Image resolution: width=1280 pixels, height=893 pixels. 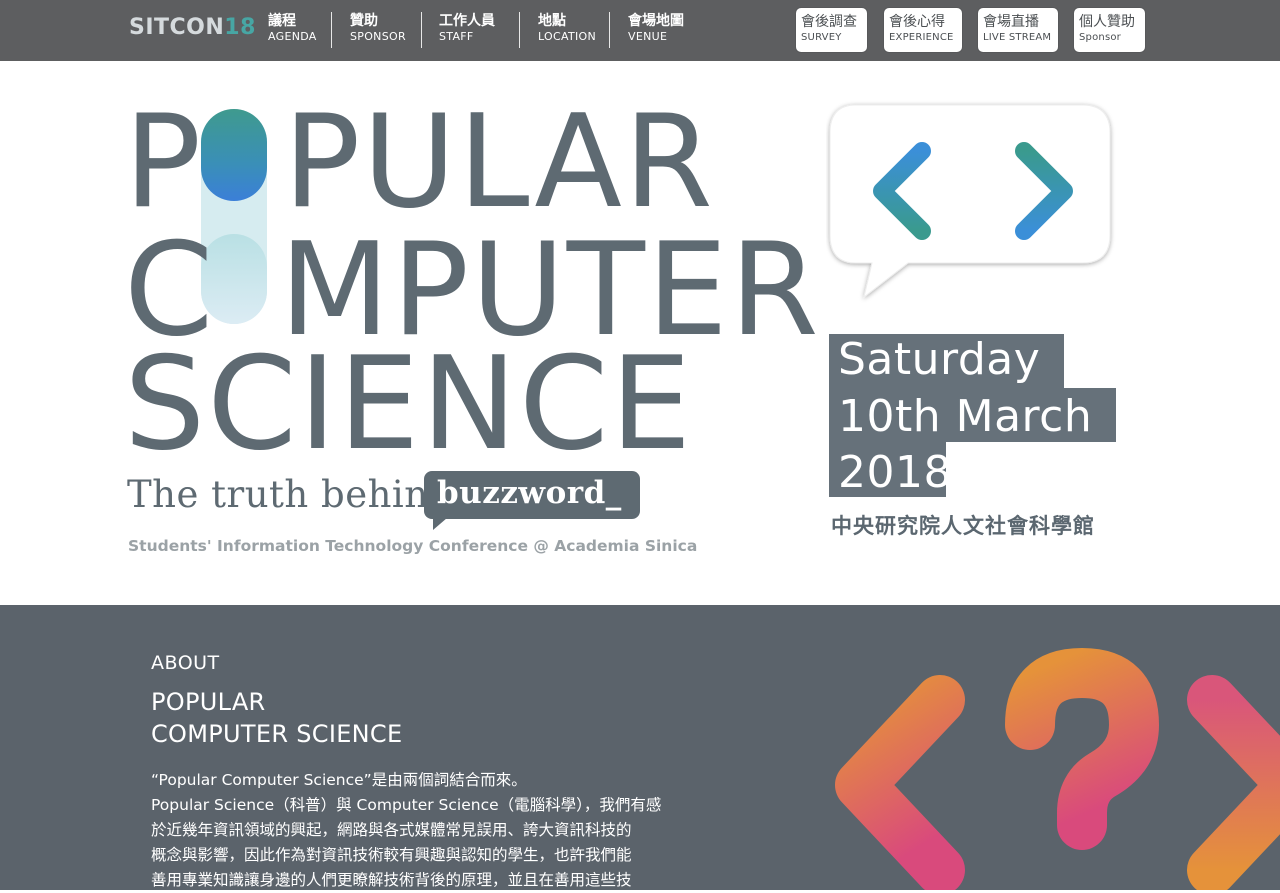 I want to click on nav-item-sponsor: 贊助 SPONSOR, so click(x=378, y=29).